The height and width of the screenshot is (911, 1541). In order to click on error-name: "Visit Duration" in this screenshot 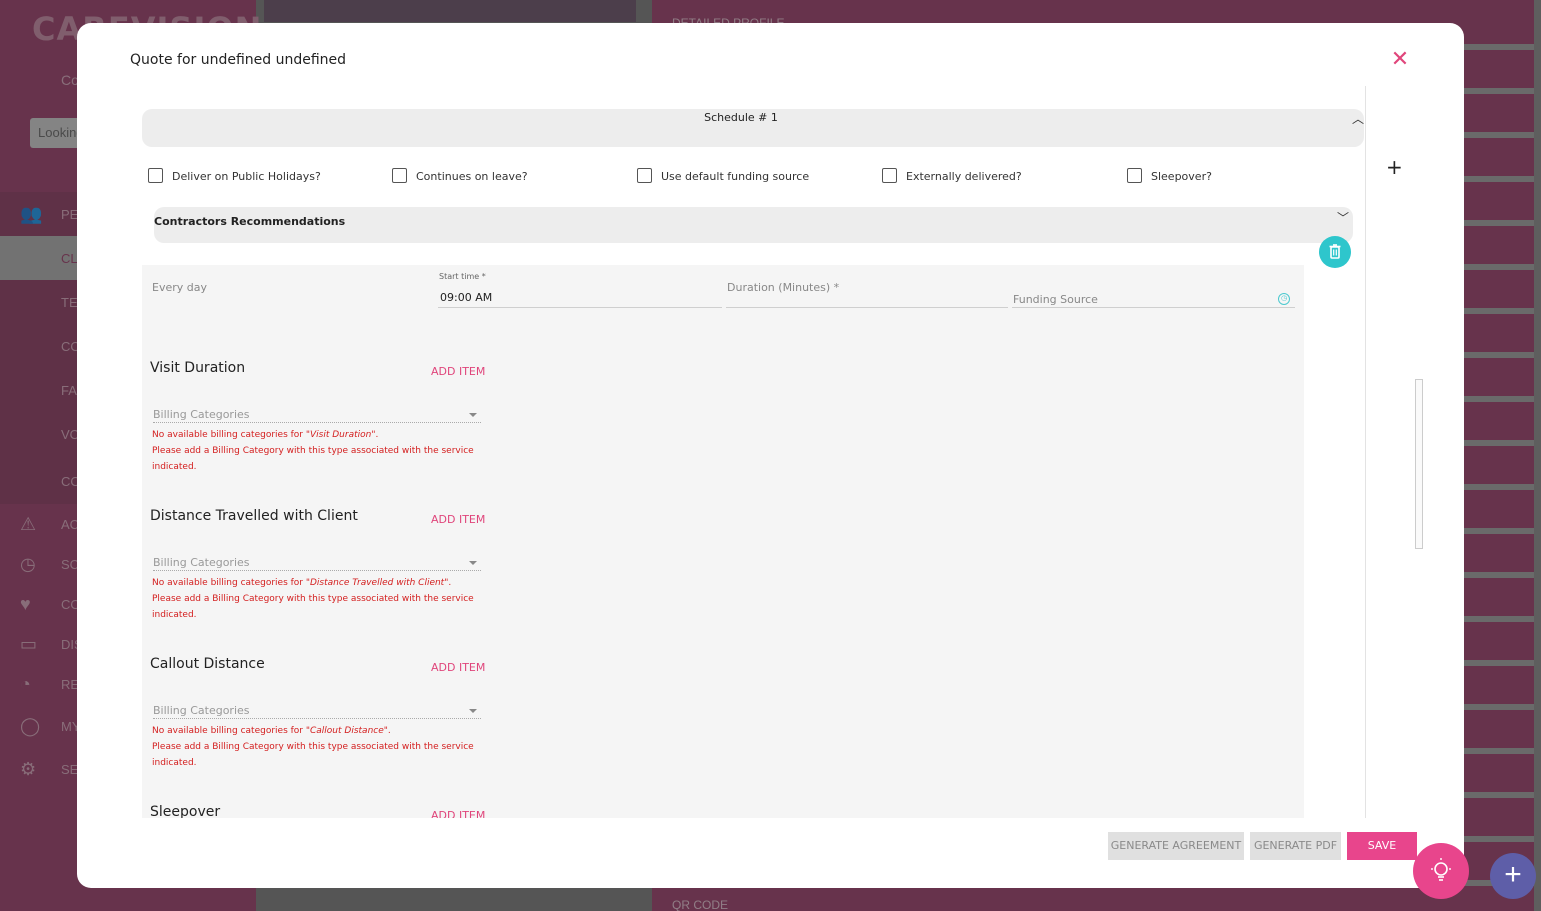, I will do `click(340, 435)`.